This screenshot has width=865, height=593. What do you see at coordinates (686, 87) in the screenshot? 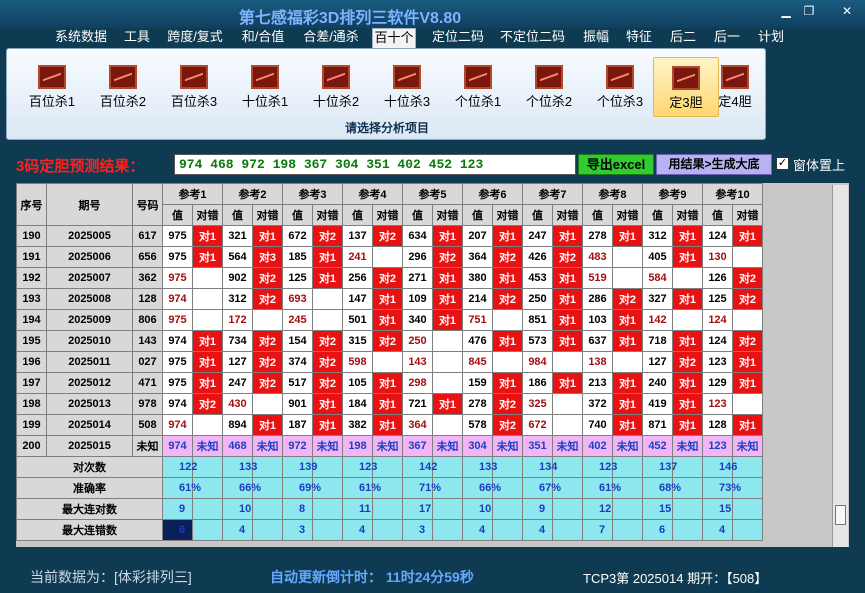
I see `ribbon-button-9: 定3胆` at bounding box center [686, 87].